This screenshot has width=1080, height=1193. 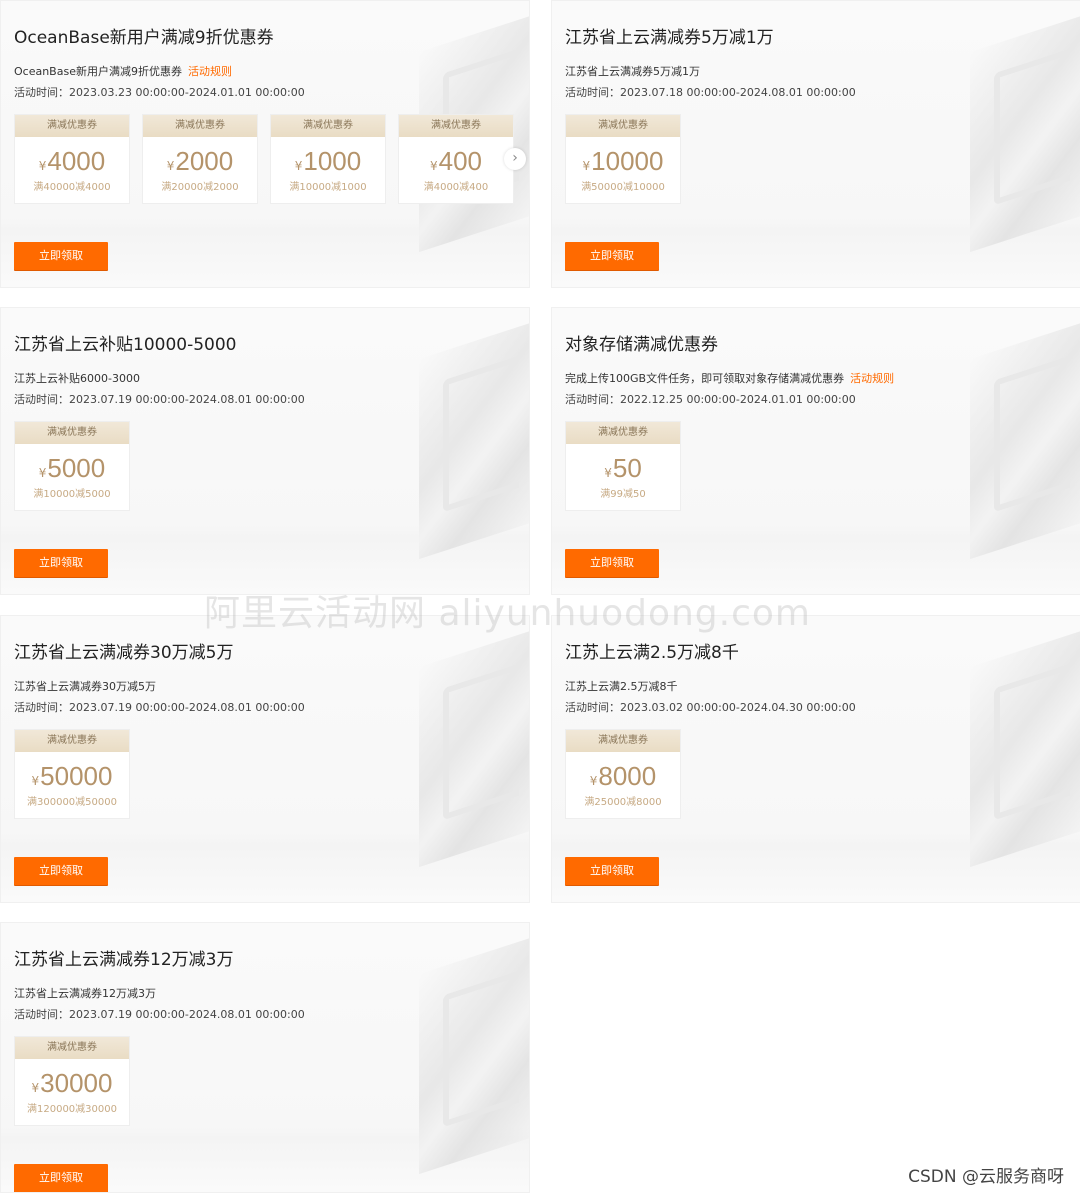 I want to click on card-description: 江苏上云补贴6000-3000, so click(x=77, y=378).